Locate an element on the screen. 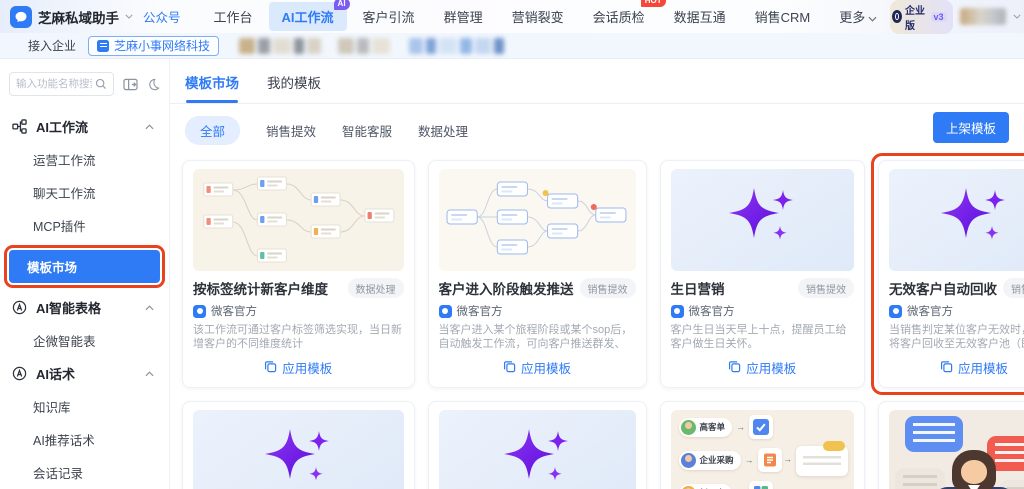  nav-item-营销裂变: 营销裂变 is located at coordinates (538, 16).